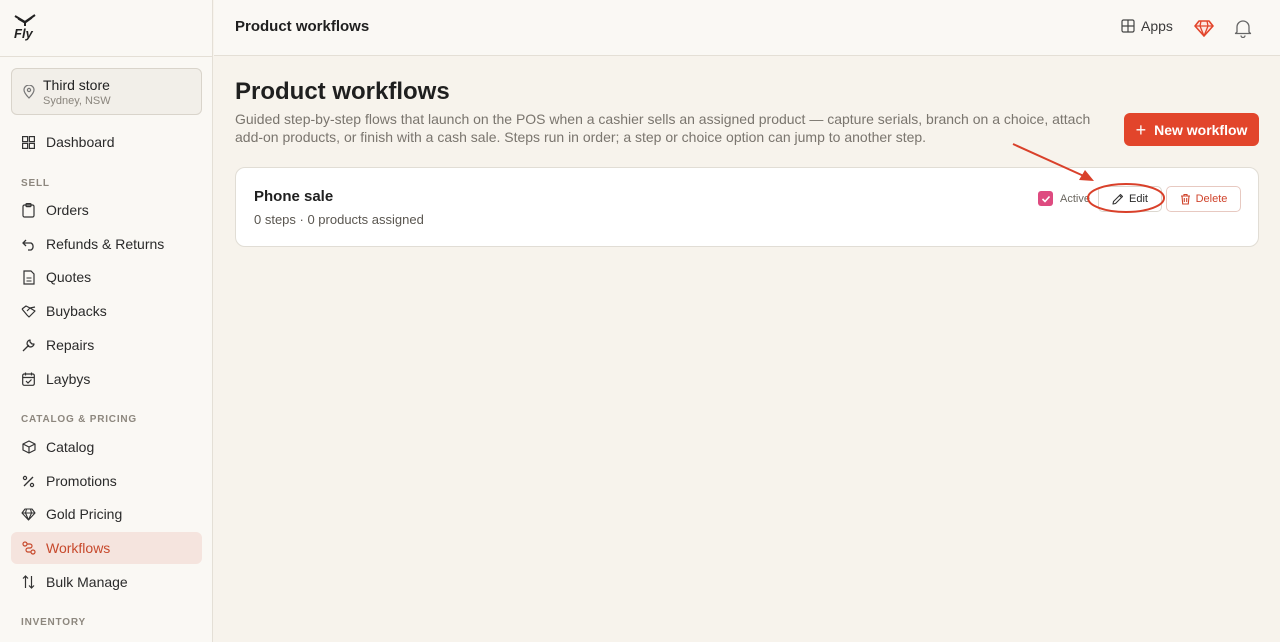 Image resolution: width=1280 pixels, height=642 pixels. What do you see at coordinates (28, 548) in the screenshot?
I see `workflow-icon` at bounding box center [28, 548].